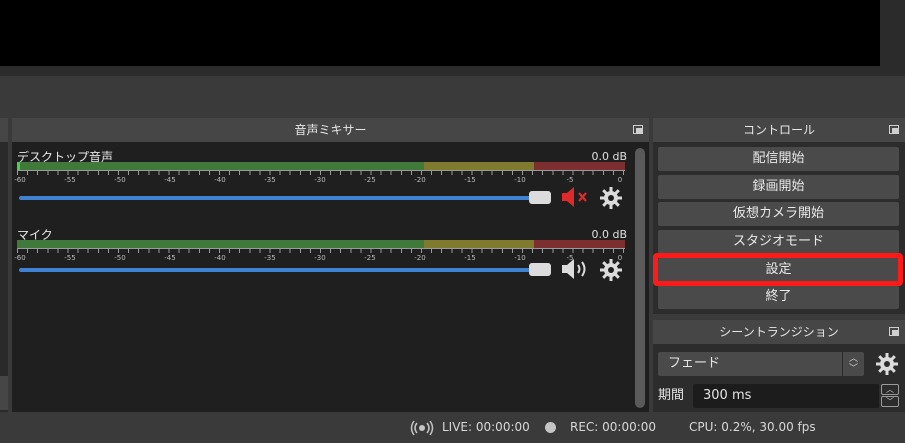 This screenshot has height=443, width=905. Describe the element at coordinates (620, 180) in the screenshot. I see `tick-label: 0` at that location.